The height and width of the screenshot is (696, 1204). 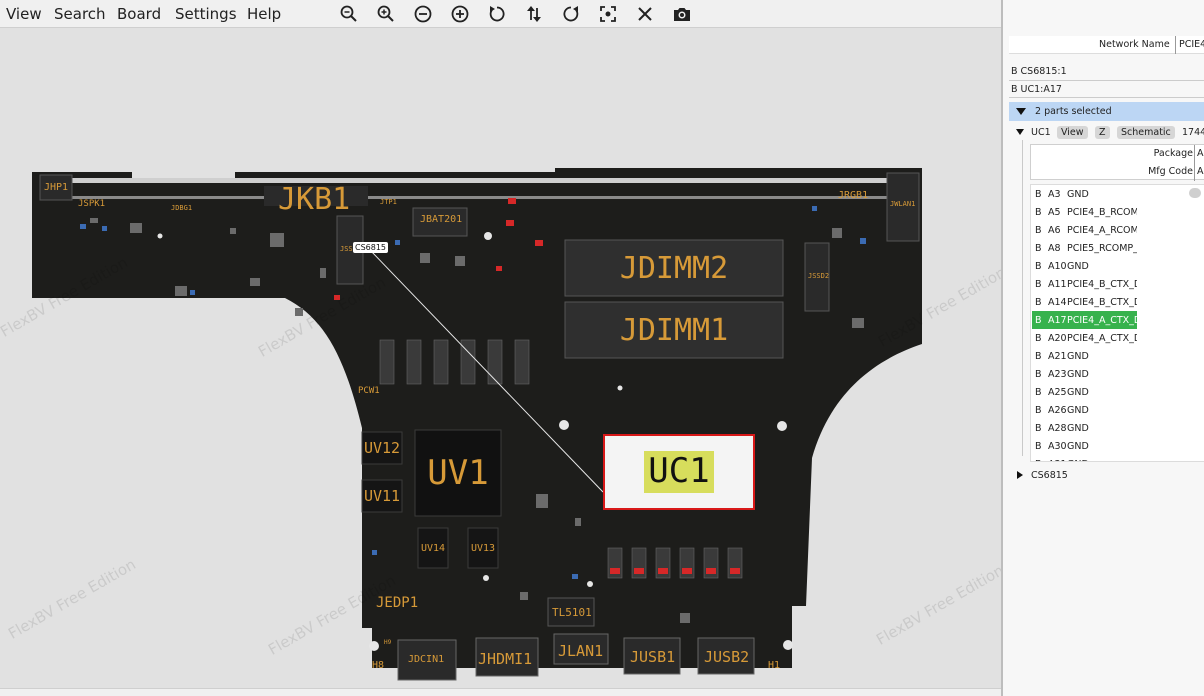 What do you see at coordinates (386, 14) in the screenshot?
I see `zoom-in-icon` at bounding box center [386, 14].